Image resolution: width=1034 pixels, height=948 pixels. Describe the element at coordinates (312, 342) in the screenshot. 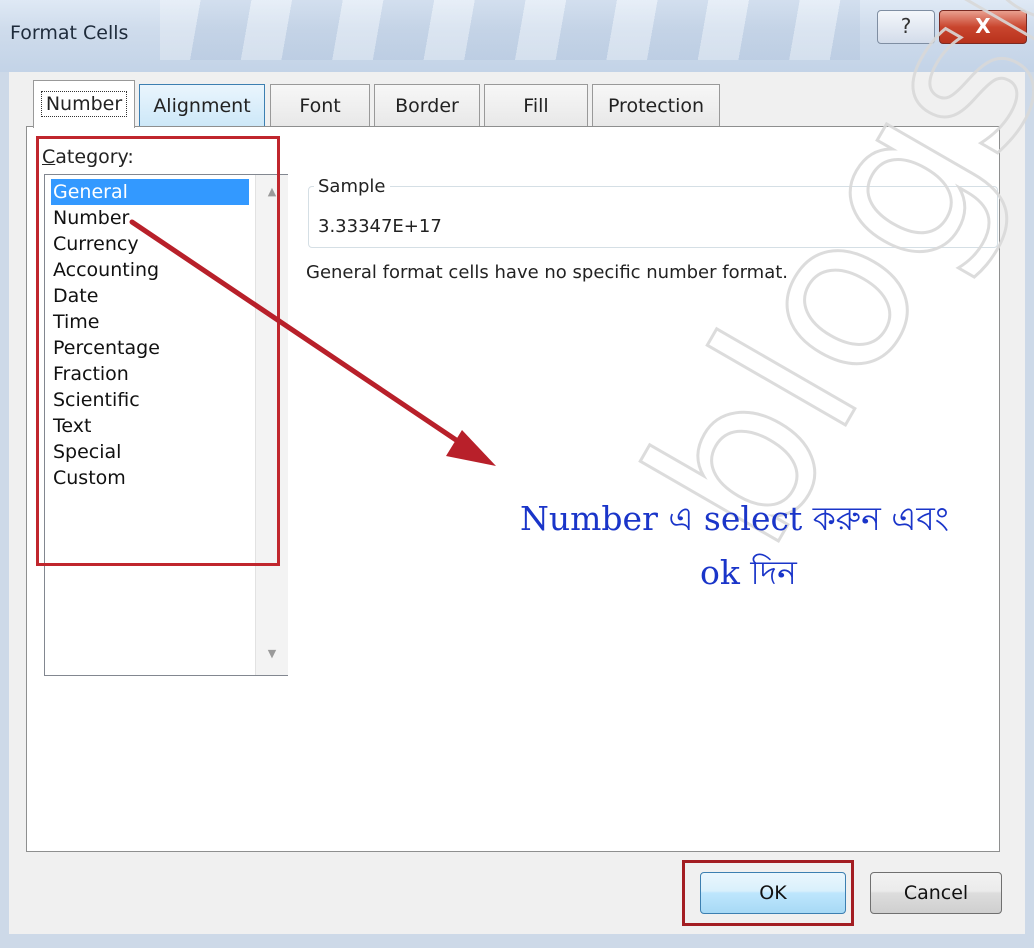

I see `annotation-arrow-icon` at that location.